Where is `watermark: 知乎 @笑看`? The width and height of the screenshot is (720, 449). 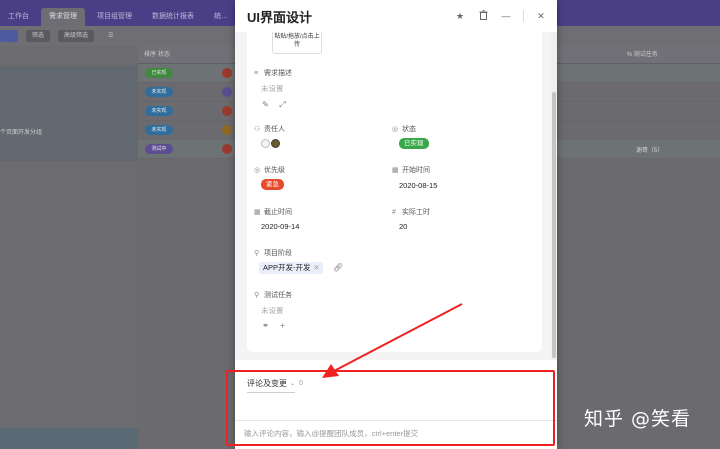
watermark: 知乎 @笑看 is located at coordinates (638, 419).